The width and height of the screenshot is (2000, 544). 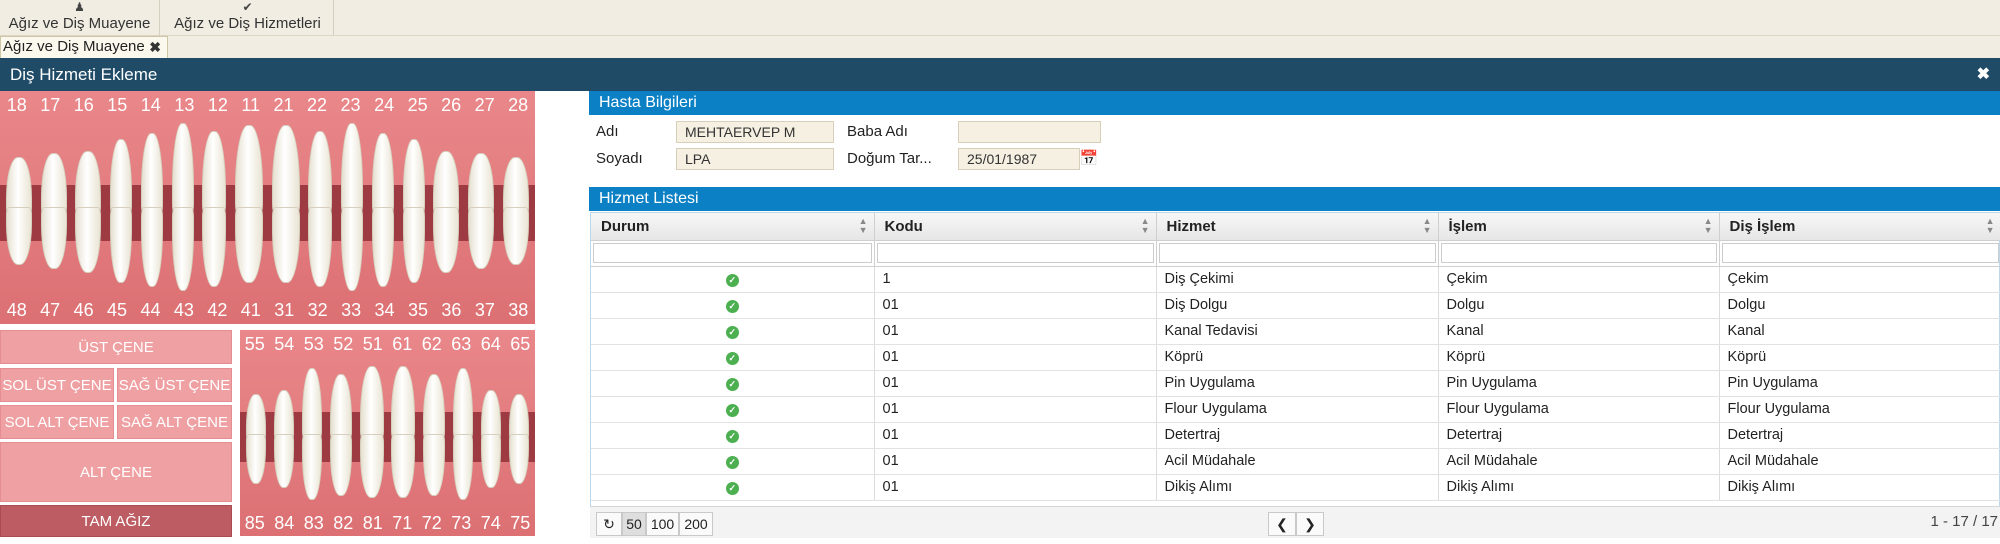 I want to click on column-header-dis-islem: Diş İşlem ▲ ▼, so click(x=1859, y=227).